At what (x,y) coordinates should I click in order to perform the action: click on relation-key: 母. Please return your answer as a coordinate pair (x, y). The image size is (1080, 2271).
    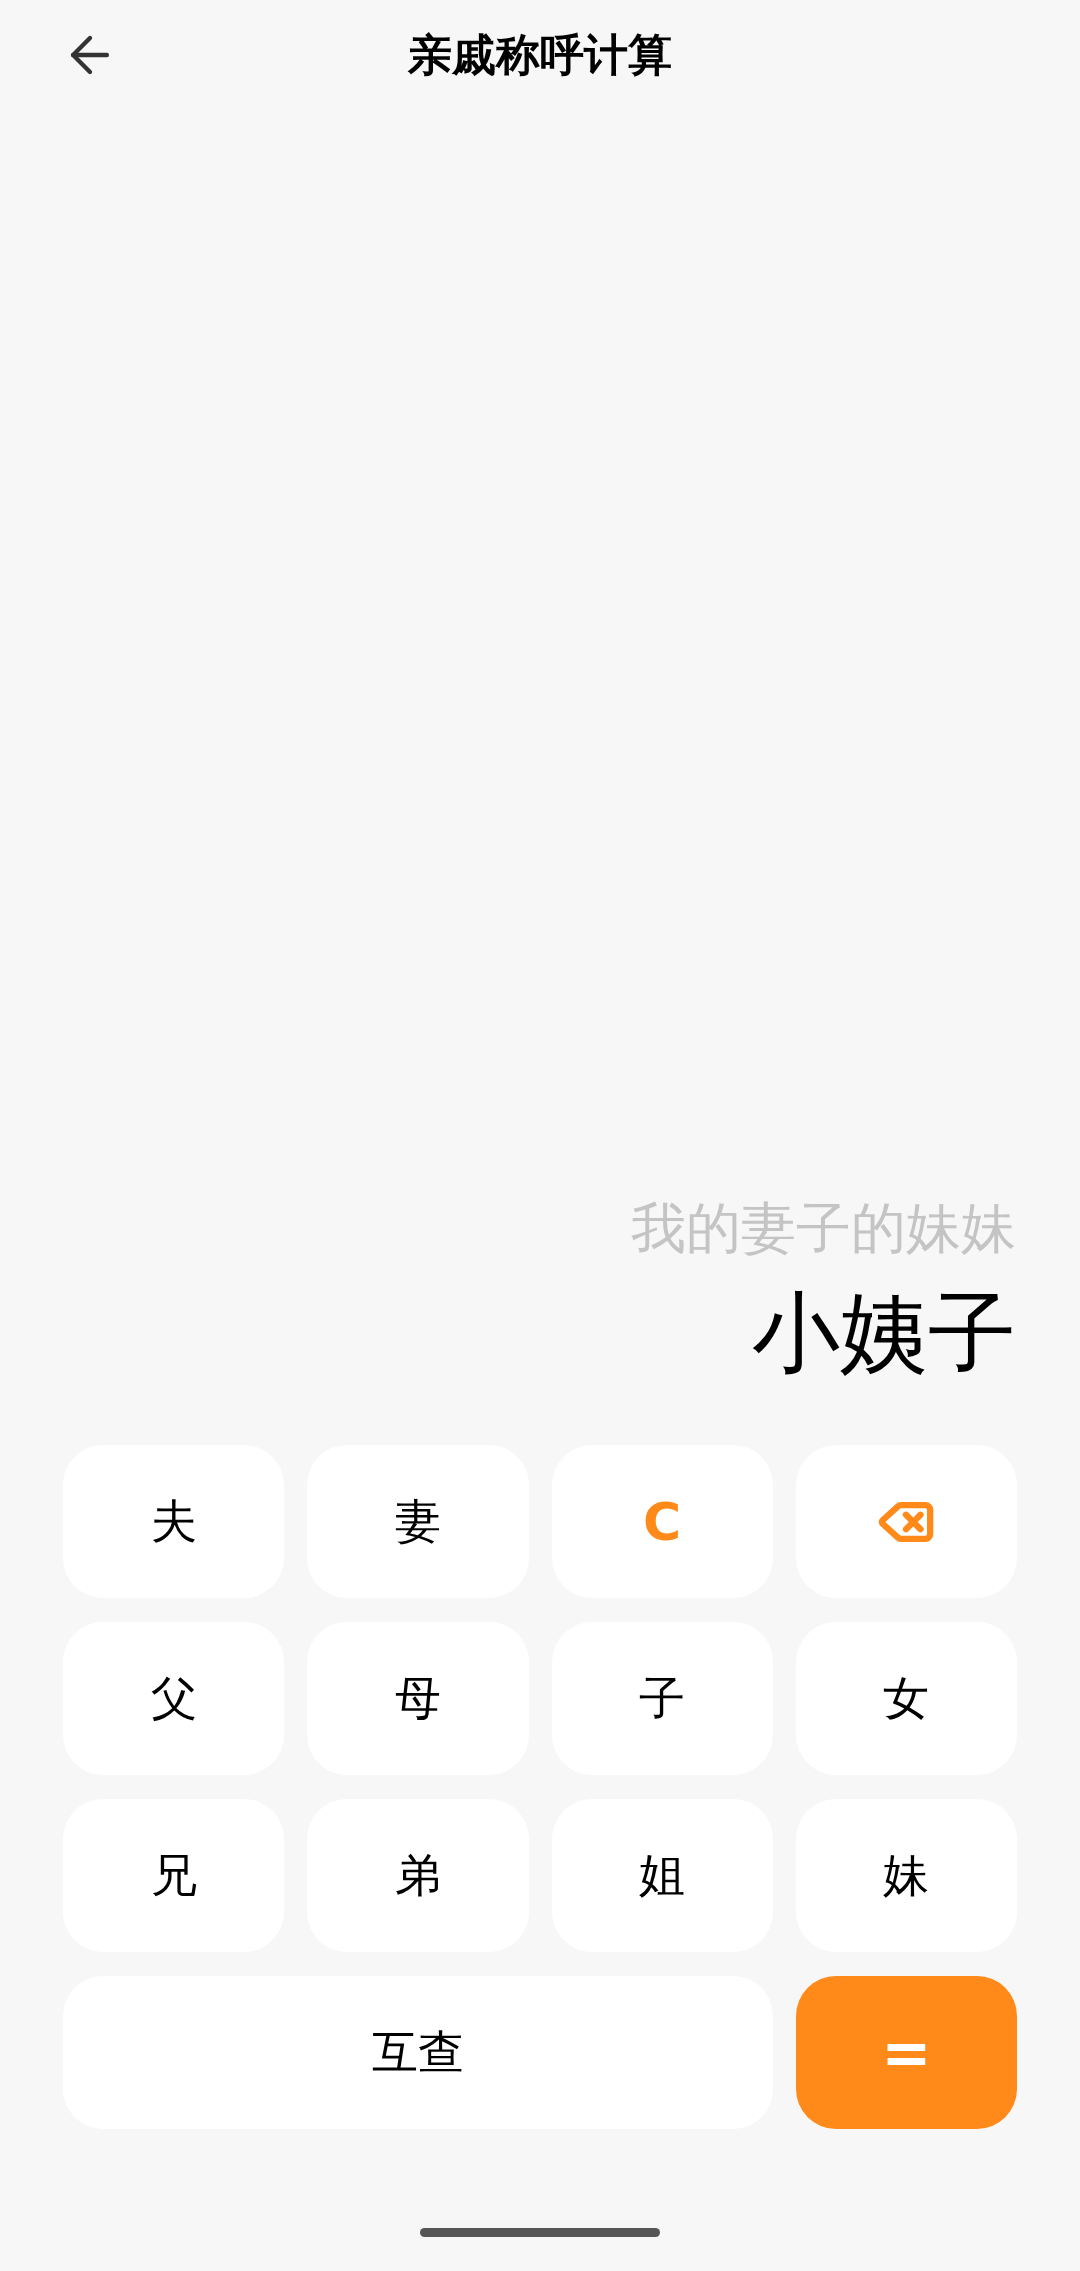
    Looking at the image, I should click on (418, 1698).